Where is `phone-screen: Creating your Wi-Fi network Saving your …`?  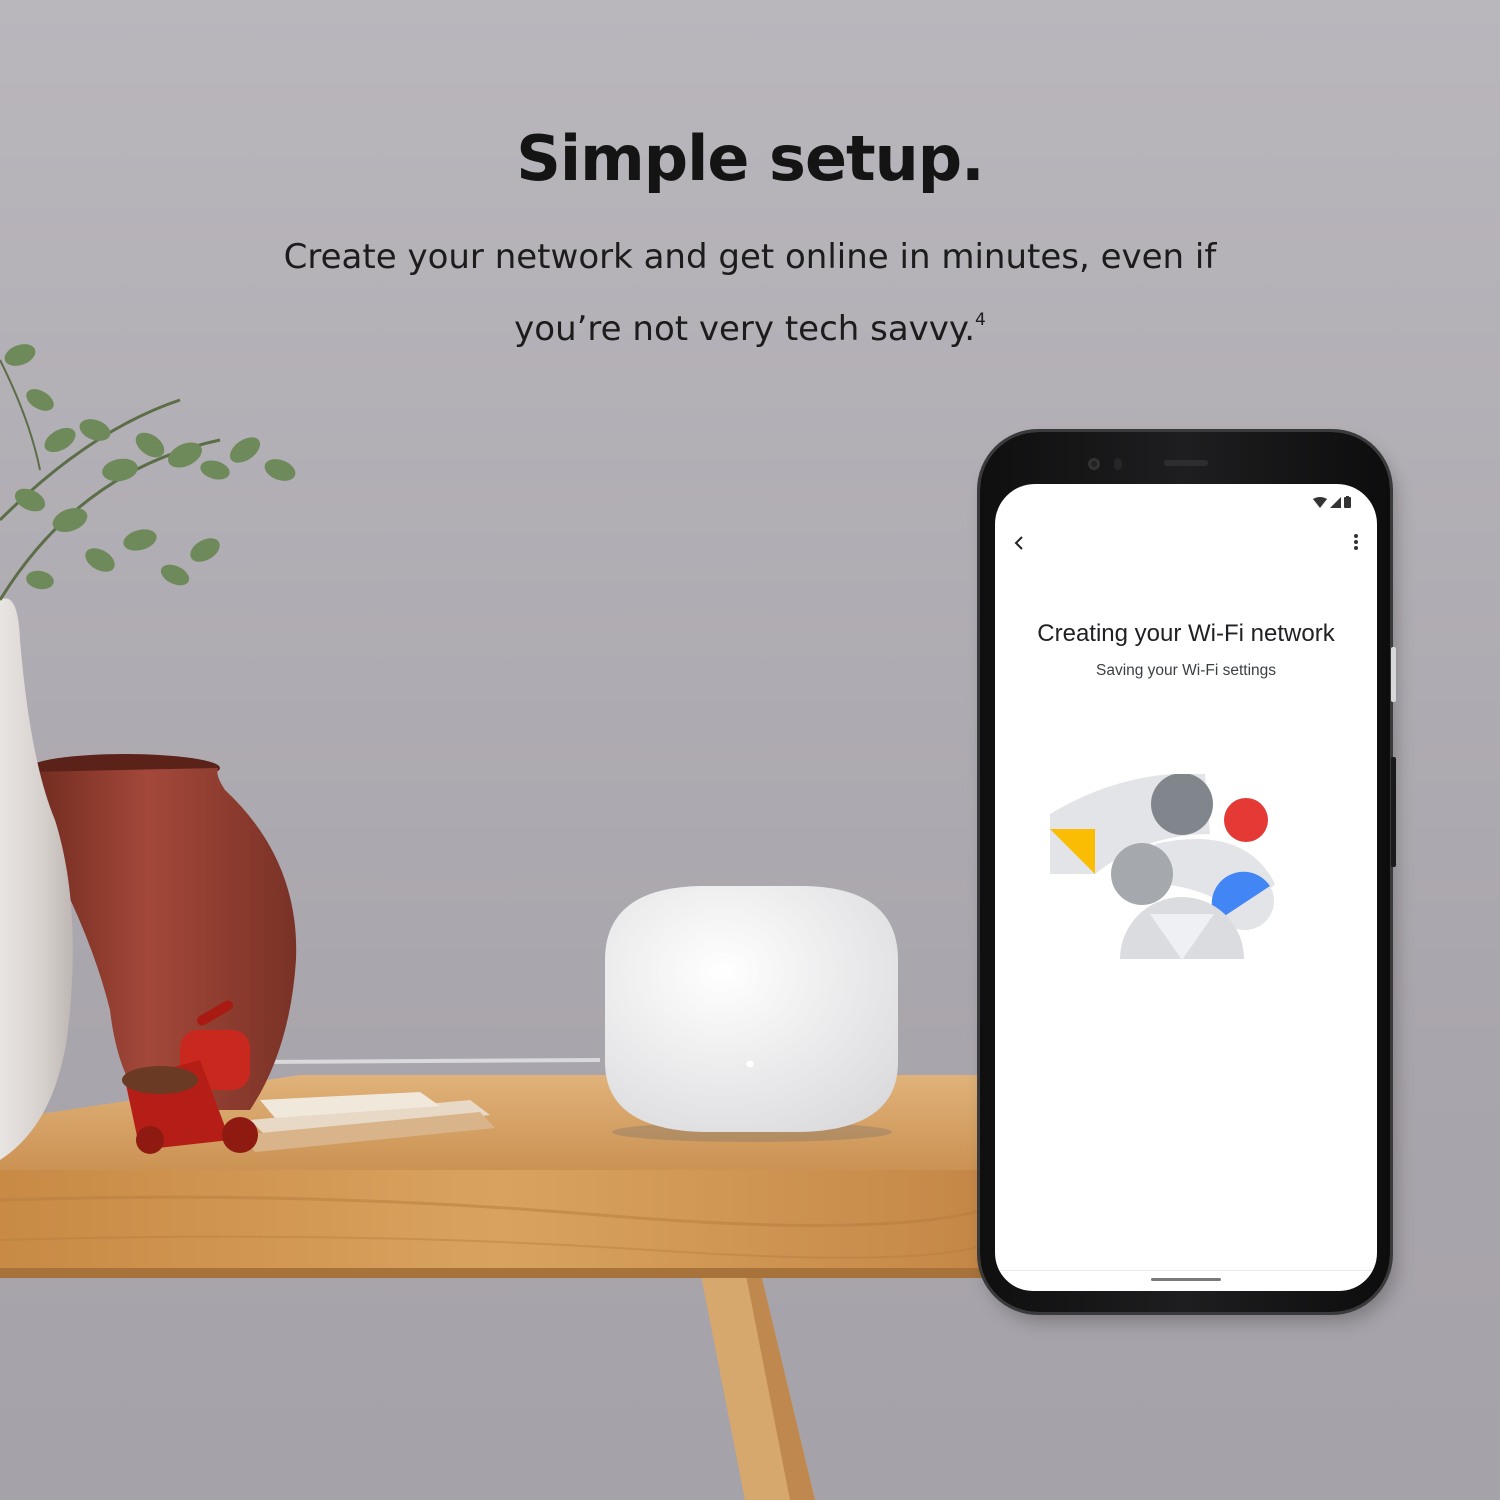 phone-screen: Creating your Wi-Fi network Saving your … is located at coordinates (1186, 887).